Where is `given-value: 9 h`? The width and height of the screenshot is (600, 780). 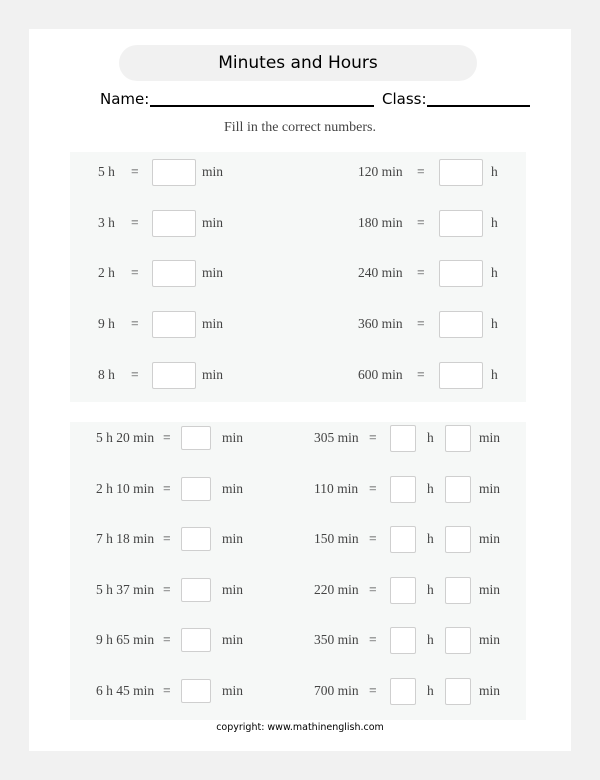 given-value: 9 h is located at coordinates (106, 323).